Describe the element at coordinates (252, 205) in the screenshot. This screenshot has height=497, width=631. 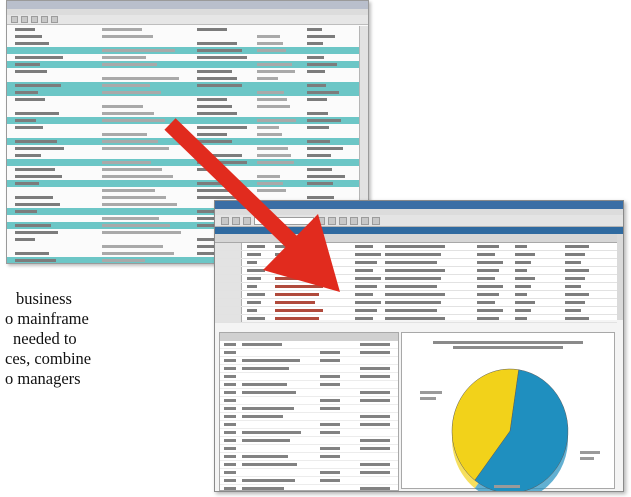
I see `arrow-icon` at that location.